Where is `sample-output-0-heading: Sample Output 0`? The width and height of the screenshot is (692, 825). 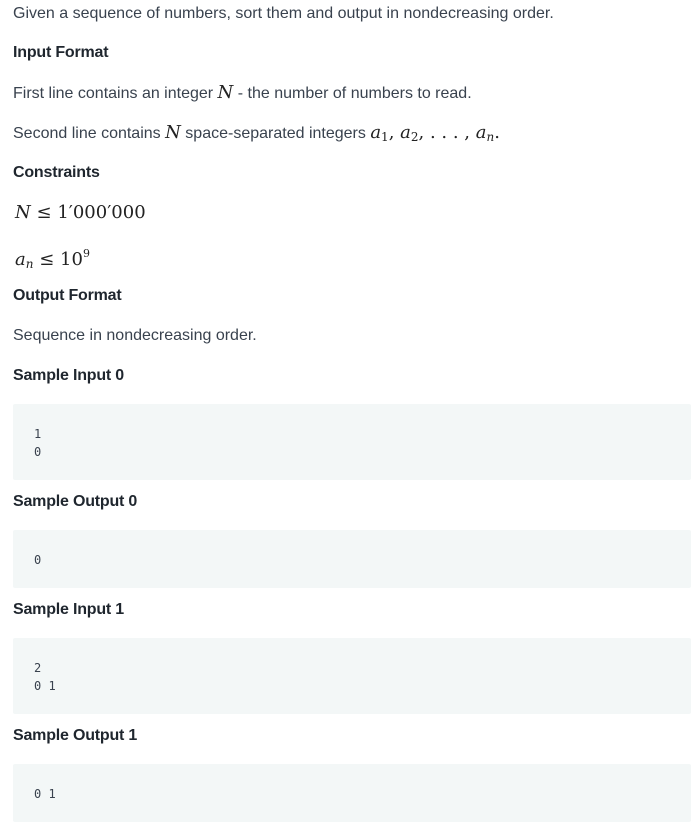 sample-output-0-heading: Sample Output 0 is located at coordinates (75, 501).